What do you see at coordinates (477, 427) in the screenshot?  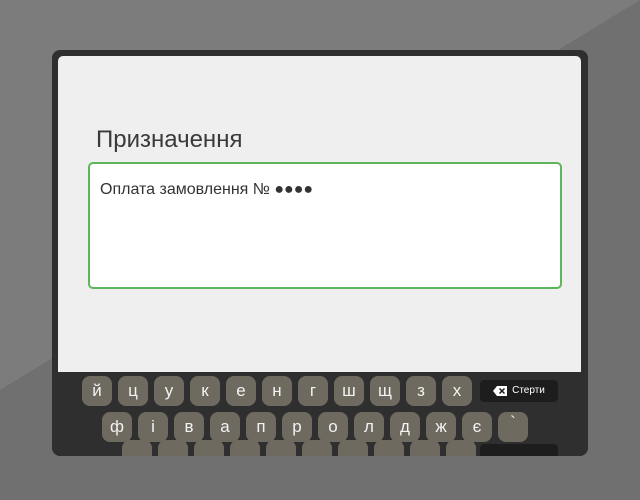 I see `key-є: є` at bounding box center [477, 427].